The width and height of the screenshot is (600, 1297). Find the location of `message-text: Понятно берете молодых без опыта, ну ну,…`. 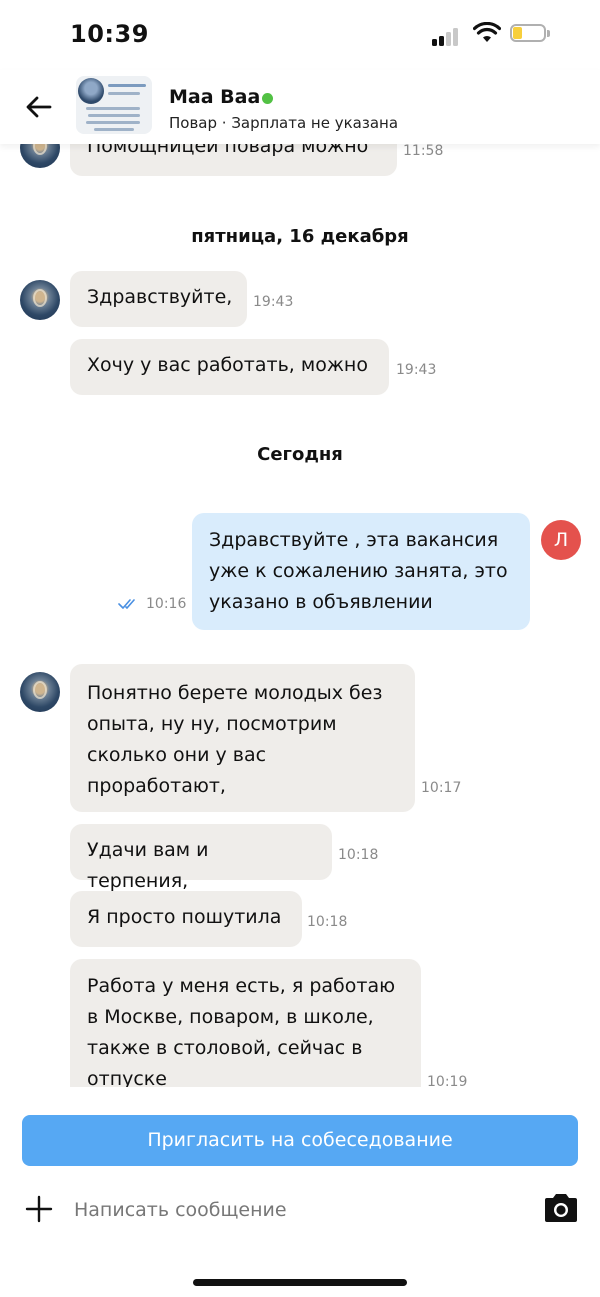

message-text: Понятно берете молодых без опыта, ну ну,… is located at coordinates (235, 739).